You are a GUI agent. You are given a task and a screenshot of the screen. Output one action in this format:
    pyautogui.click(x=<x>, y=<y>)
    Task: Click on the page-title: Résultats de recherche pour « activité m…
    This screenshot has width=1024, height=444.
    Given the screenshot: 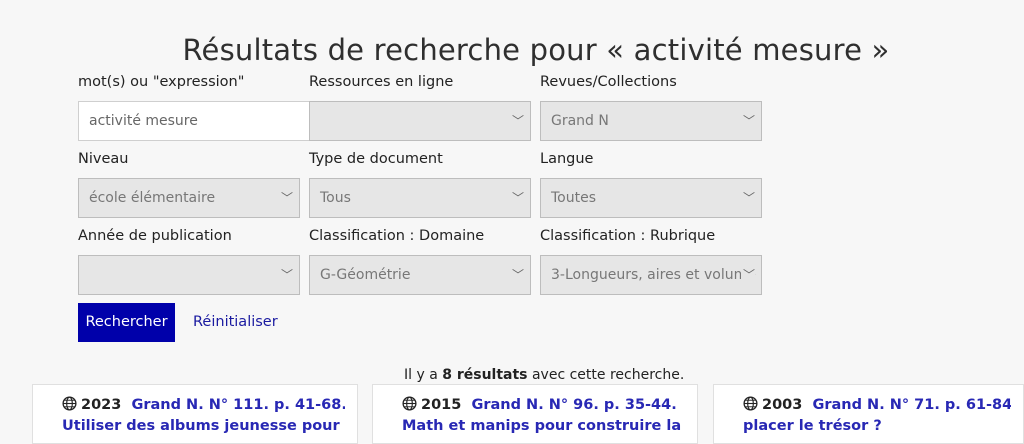 What is the action you would take?
    pyautogui.click(x=536, y=50)
    